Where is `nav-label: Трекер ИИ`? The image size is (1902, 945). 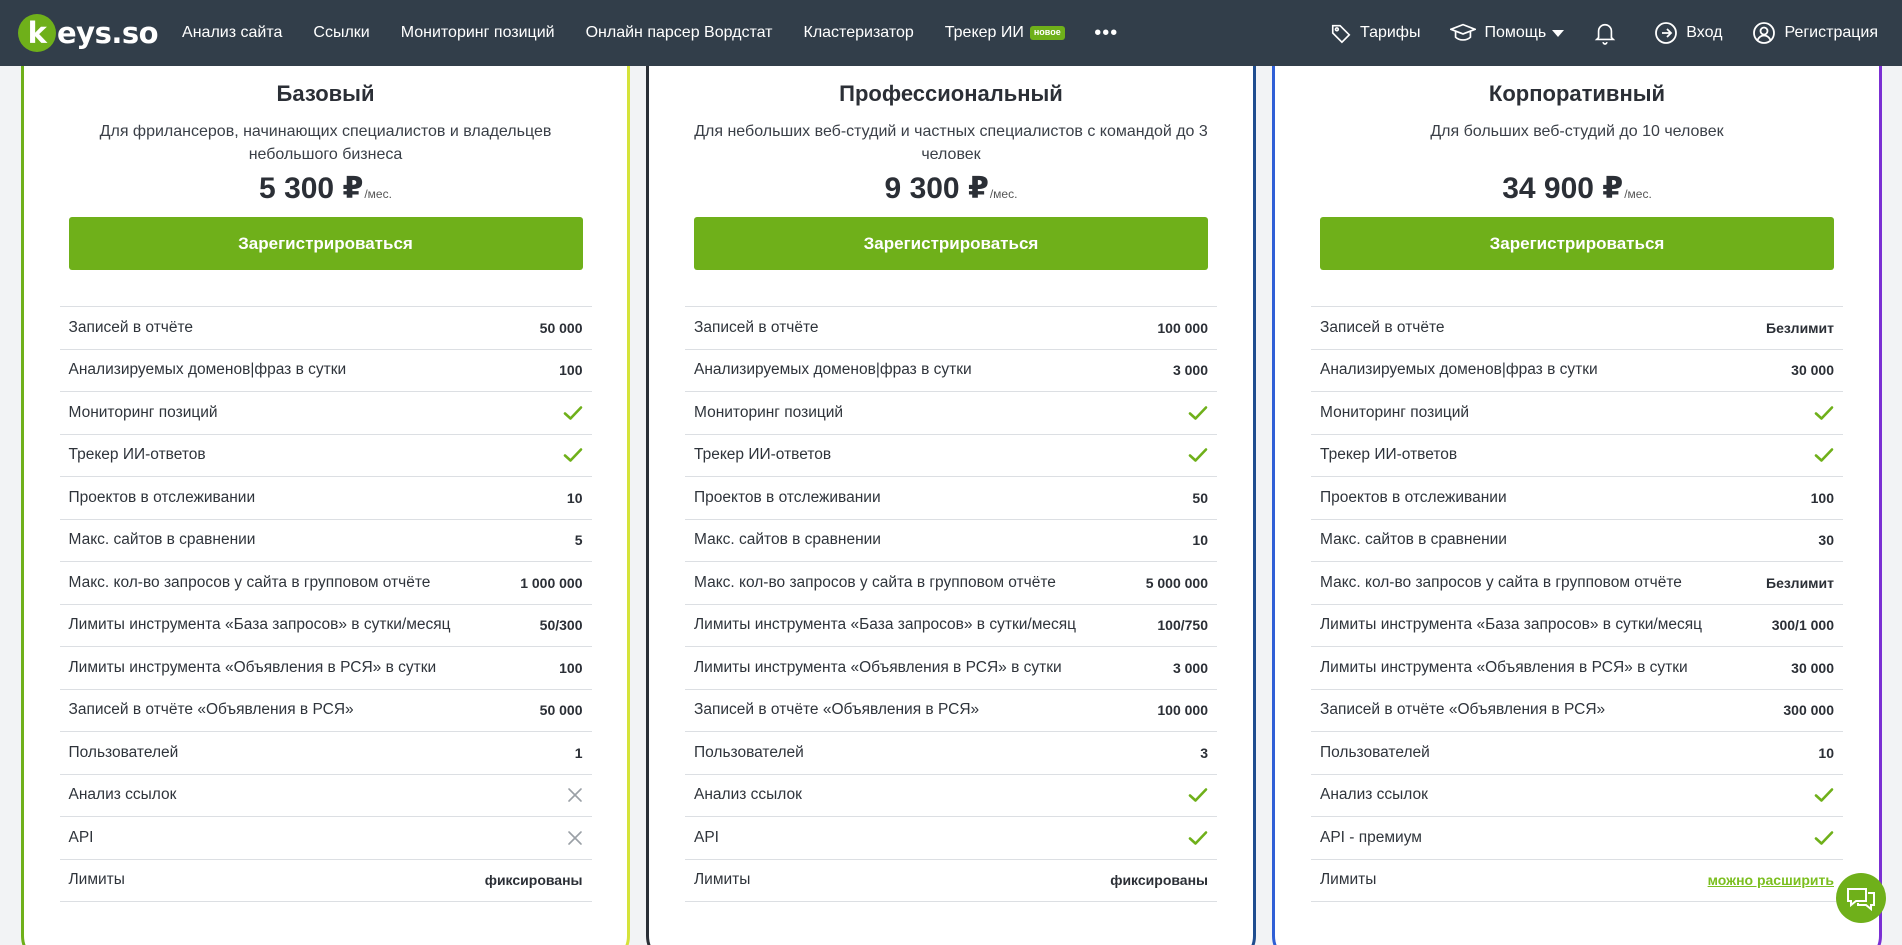
nav-label: Трекер ИИ is located at coordinates (984, 32).